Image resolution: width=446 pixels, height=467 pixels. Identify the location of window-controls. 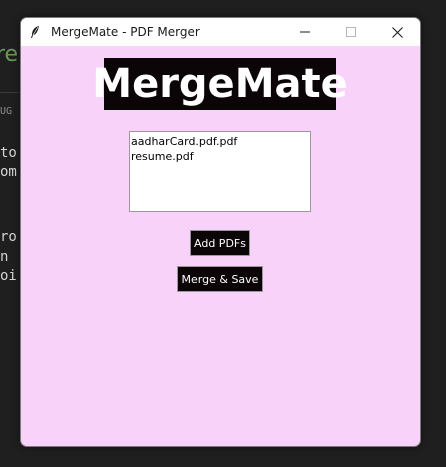
(351, 32).